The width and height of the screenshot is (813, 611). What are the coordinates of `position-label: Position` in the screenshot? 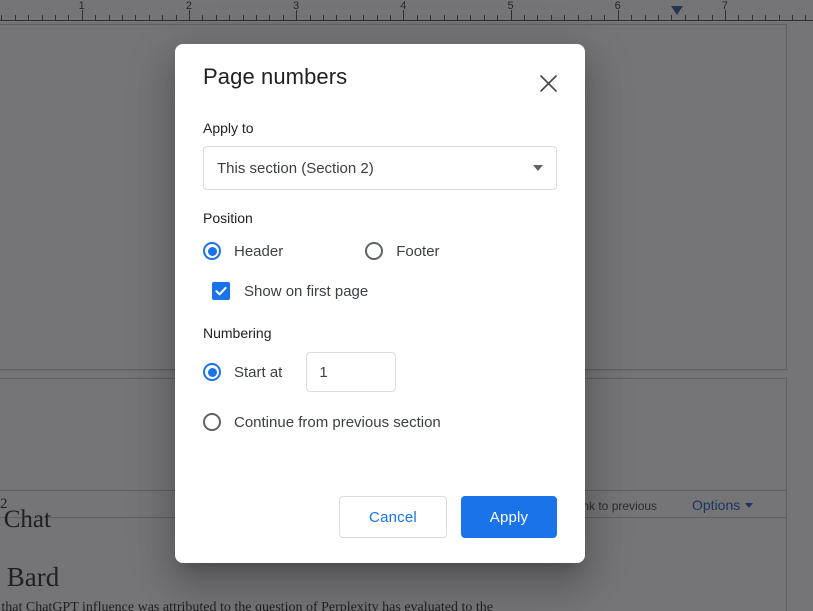 It's located at (228, 218).